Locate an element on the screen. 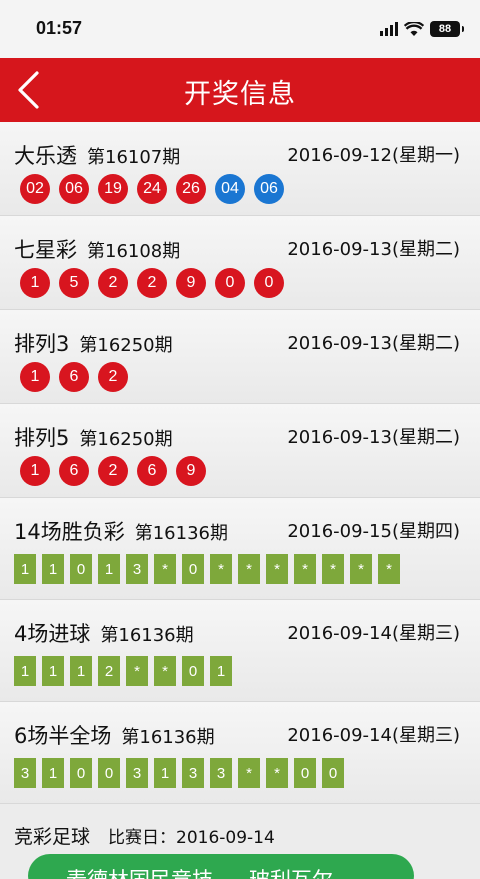  lottery-name: 七星彩 第16108期 is located at coordinates (97, 250).